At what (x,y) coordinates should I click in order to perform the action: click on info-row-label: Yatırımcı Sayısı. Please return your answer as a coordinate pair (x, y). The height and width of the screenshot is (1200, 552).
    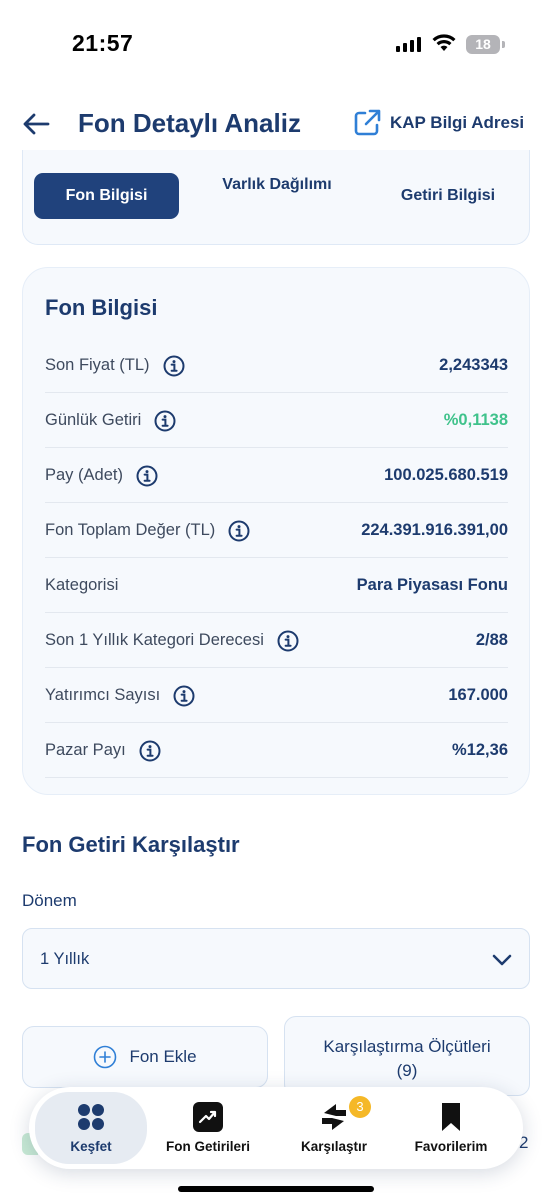
    Looking at the image, I should click on (103, 695).